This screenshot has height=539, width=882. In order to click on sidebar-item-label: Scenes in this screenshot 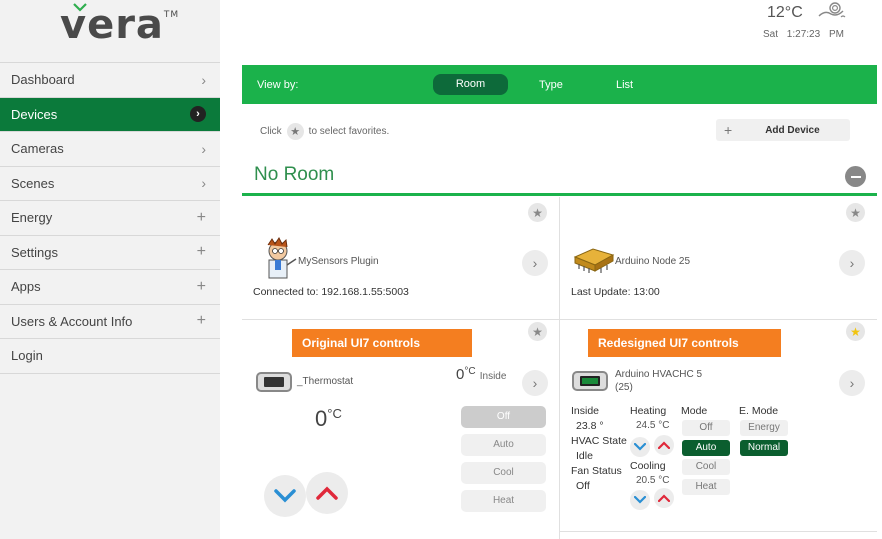, I will do `click(33, 183)`.